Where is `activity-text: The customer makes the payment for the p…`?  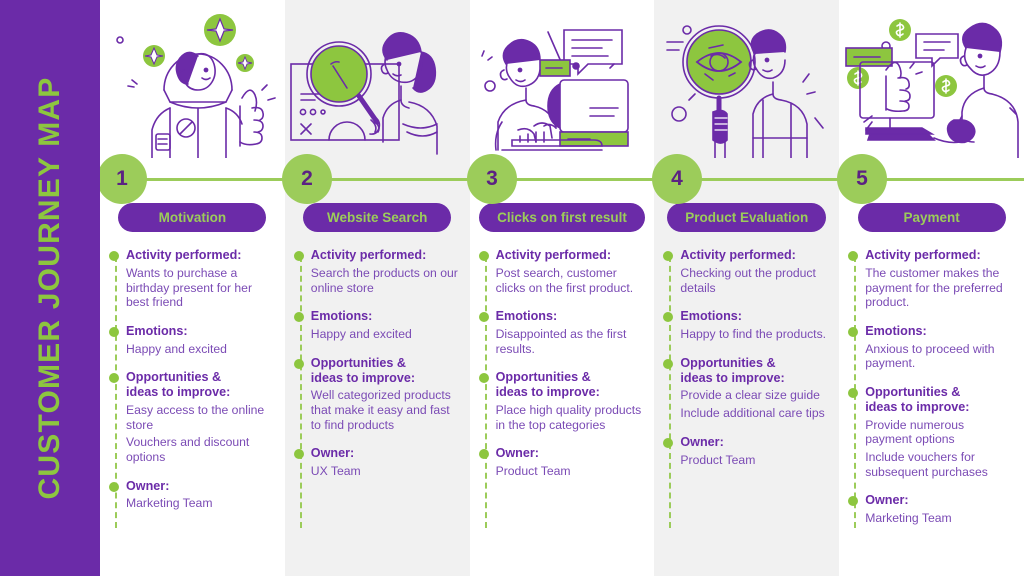
activity-text: The customer makes the payment for the p… is located at coordinates (934, 287).